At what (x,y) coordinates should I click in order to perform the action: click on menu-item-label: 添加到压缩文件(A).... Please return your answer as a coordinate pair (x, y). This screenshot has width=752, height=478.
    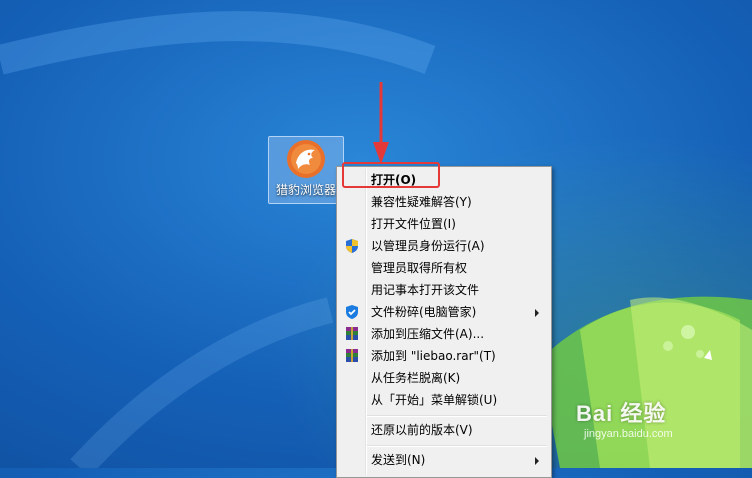
    Looking at the image, I should click on (428, 334).